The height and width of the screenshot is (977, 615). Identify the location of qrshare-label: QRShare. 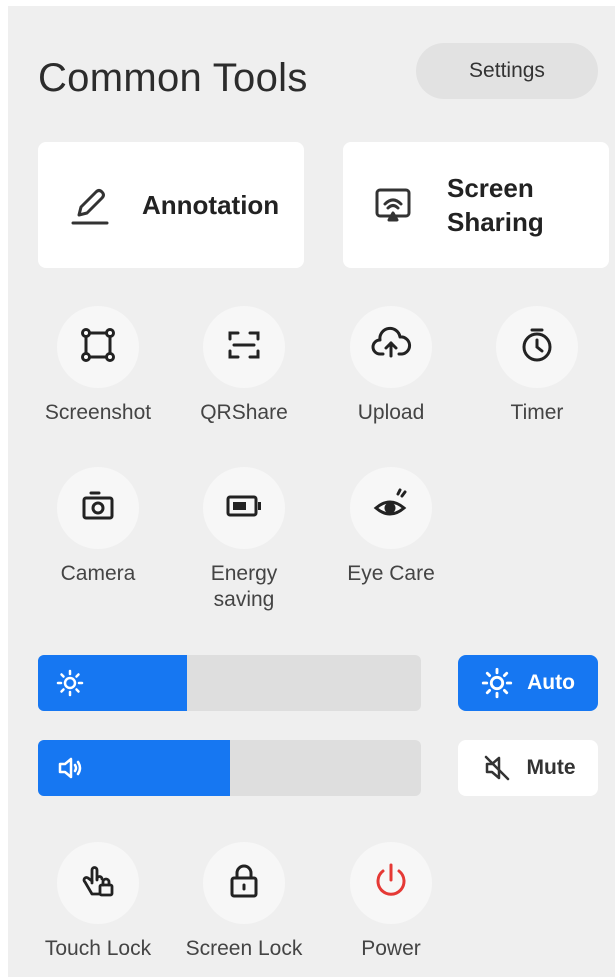
(244, 412).